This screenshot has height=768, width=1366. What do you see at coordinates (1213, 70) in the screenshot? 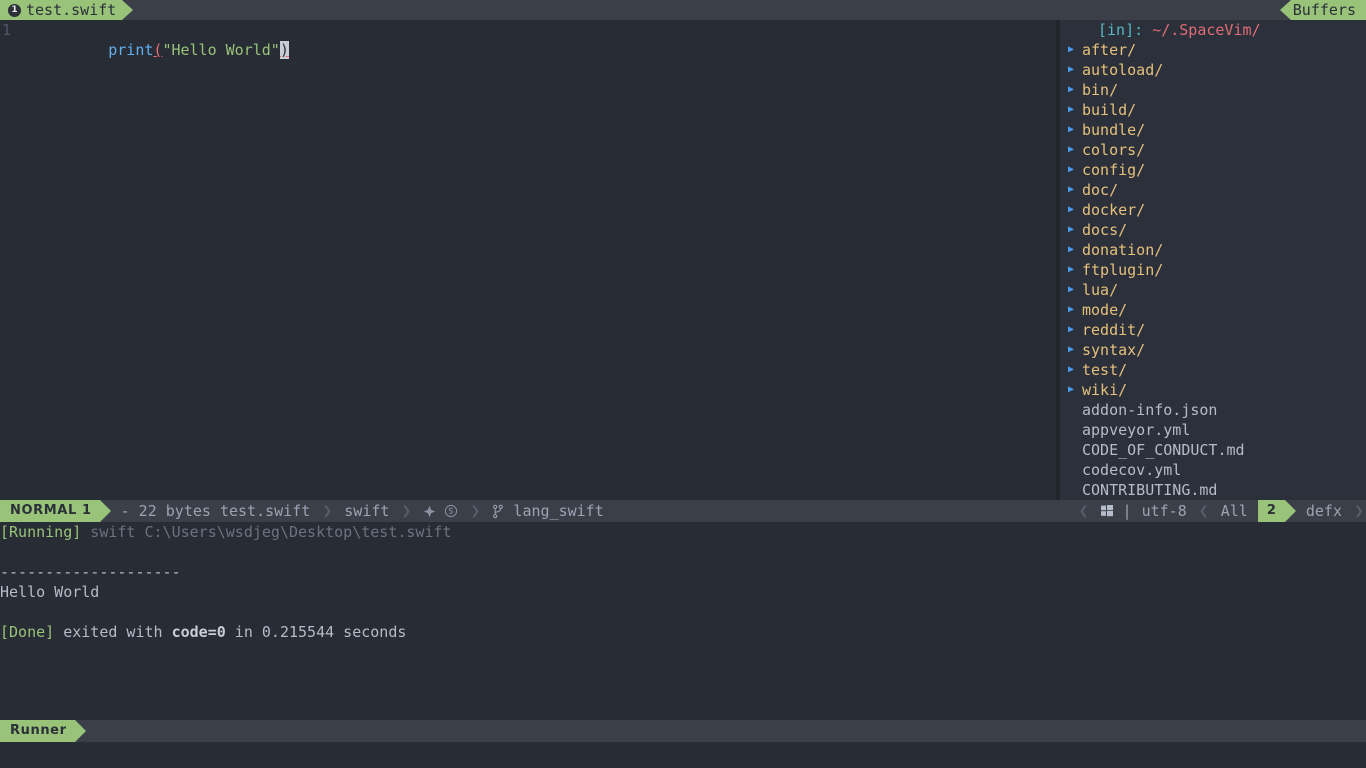
I see `file-tree-directory-row: ▶ autoload/` at bounding box center [1213, 70].